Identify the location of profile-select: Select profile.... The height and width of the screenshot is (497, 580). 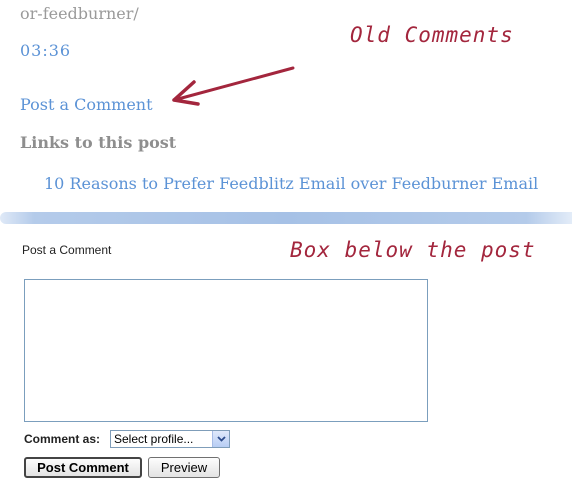
(170, 439).